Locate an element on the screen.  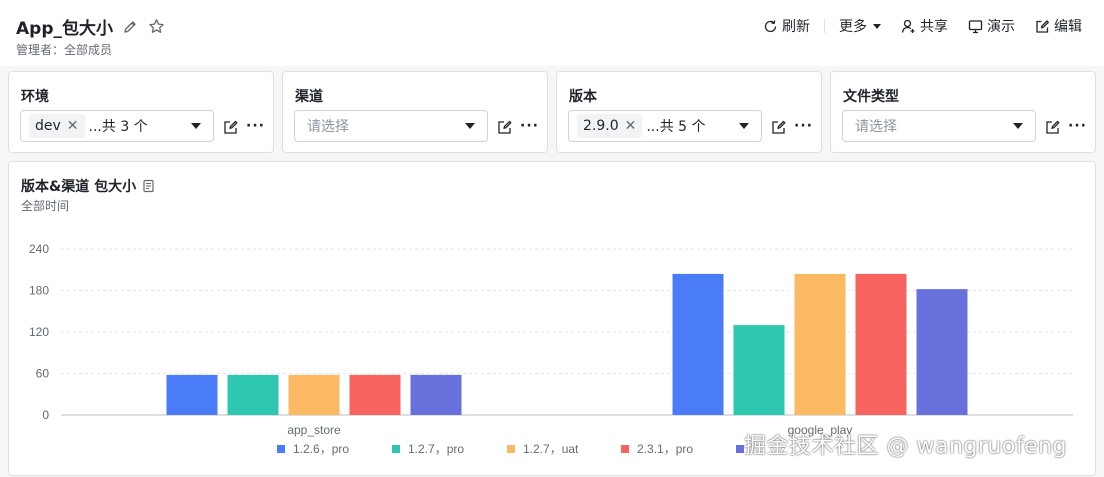
y-tick-label: 120 is located at coordinates (39, 332).